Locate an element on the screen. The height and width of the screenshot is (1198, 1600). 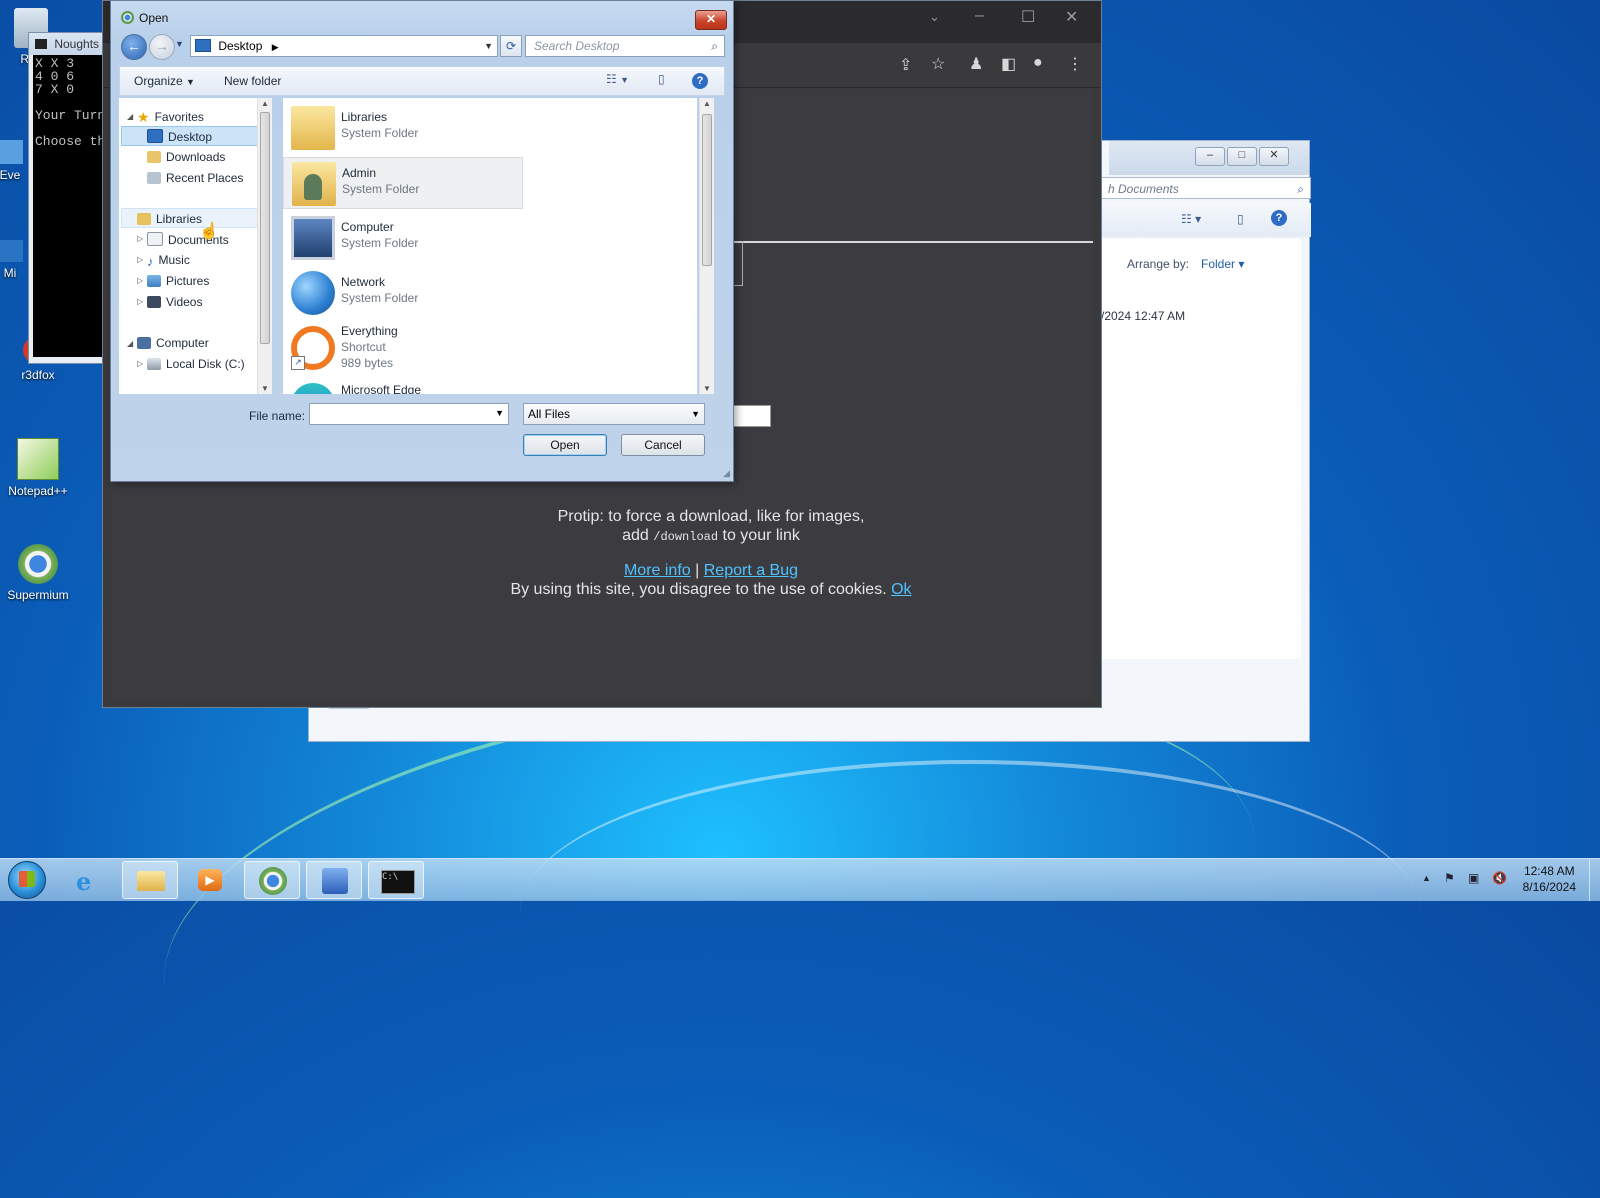
nav-label: Recent Places is located at coordinates (205, 178).